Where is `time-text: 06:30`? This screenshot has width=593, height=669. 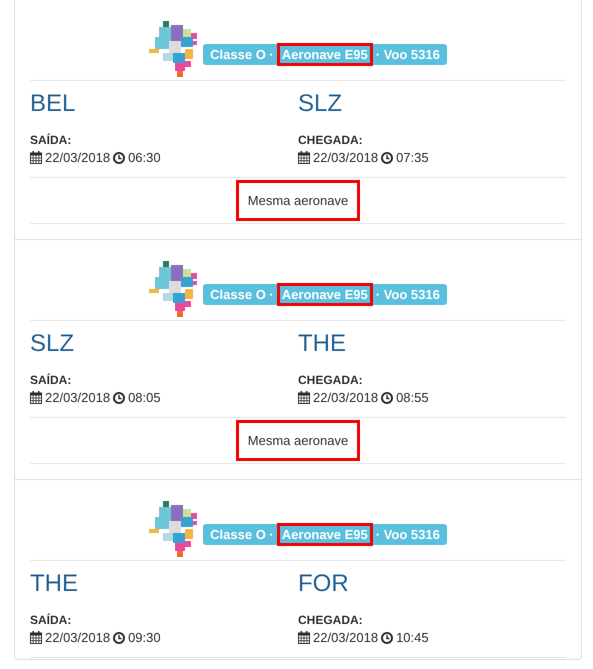
time-text: 06:30 is located at coordinates (144, 157).